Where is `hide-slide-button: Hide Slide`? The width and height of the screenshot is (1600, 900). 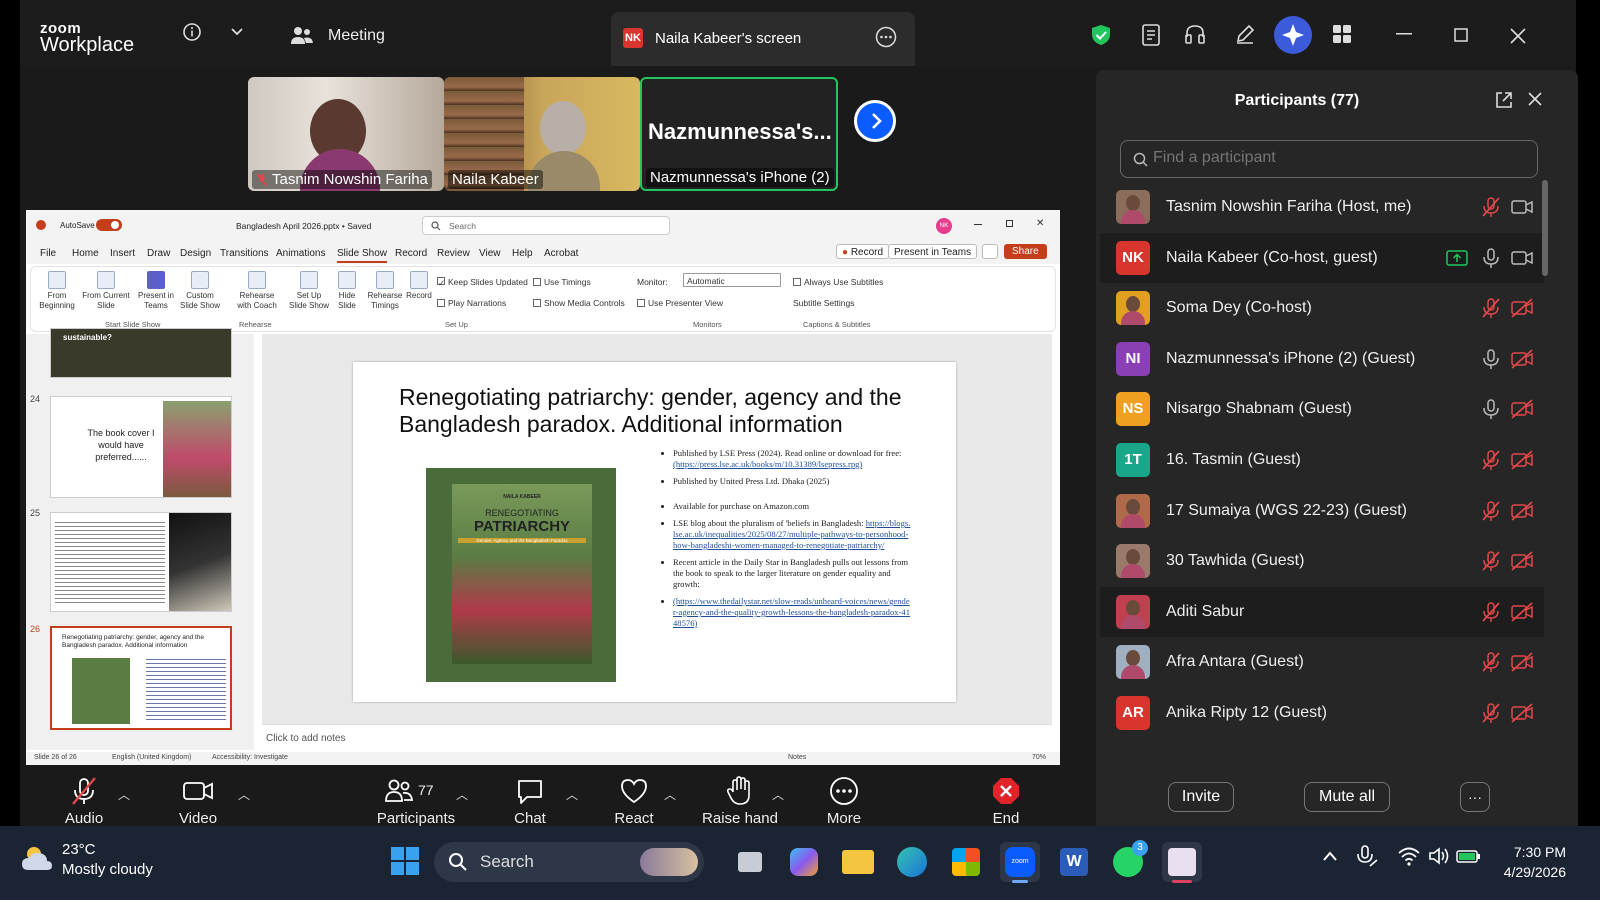
hide-slide-button: Hide Slide is located at coordinates (347, 291).